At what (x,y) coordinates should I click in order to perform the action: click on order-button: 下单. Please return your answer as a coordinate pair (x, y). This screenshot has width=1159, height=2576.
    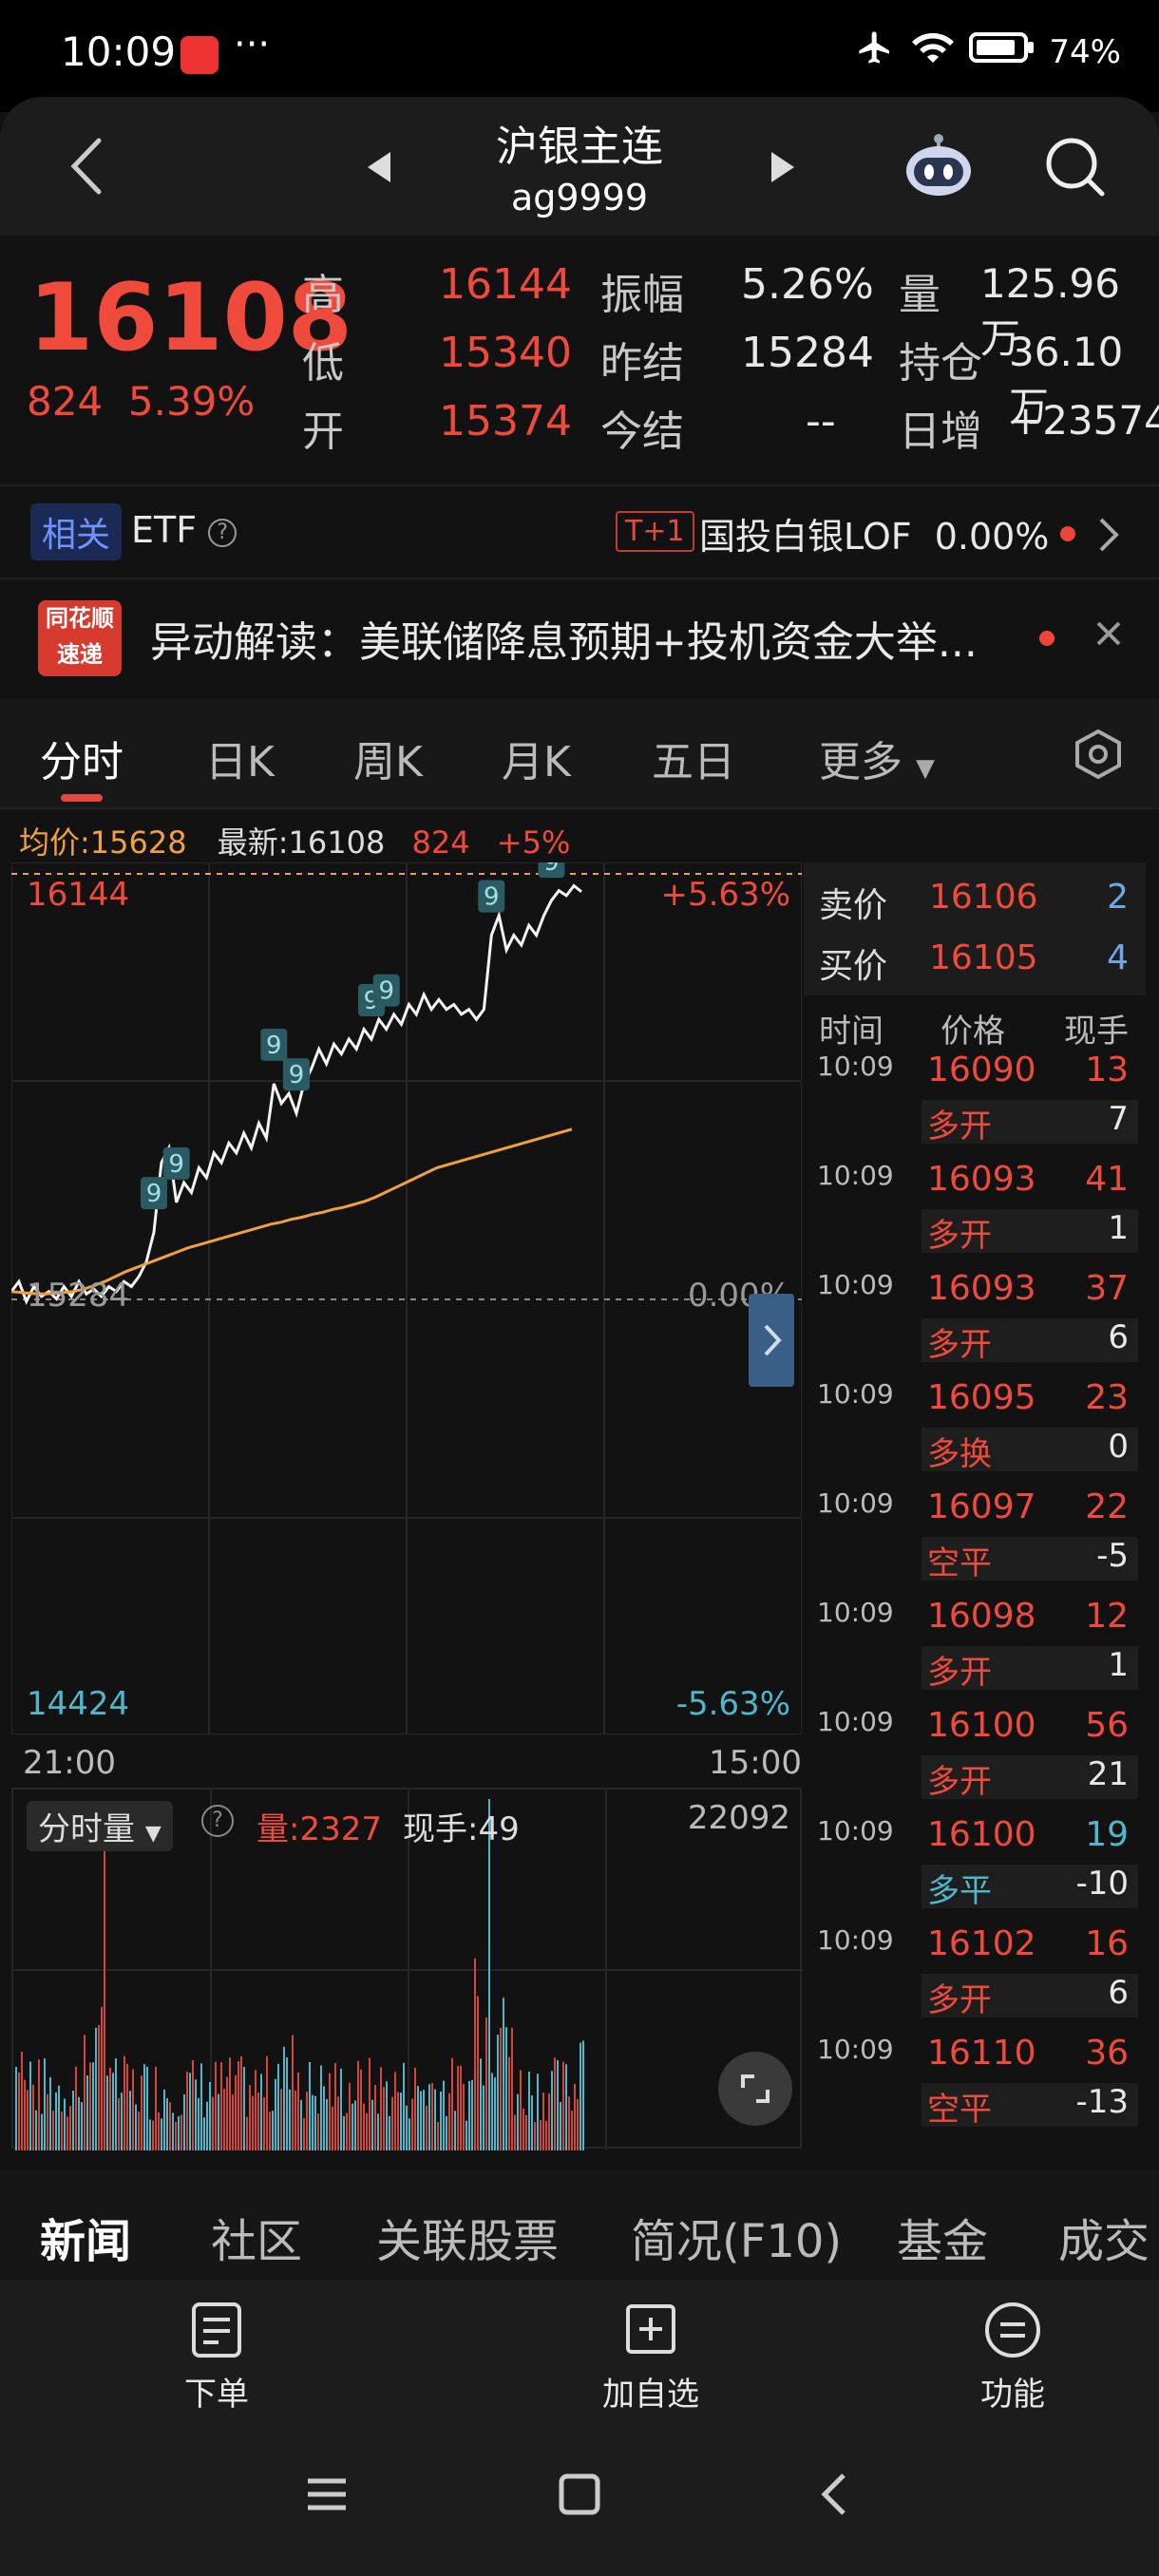
    Looking at the image, I should click on (216, 2358).